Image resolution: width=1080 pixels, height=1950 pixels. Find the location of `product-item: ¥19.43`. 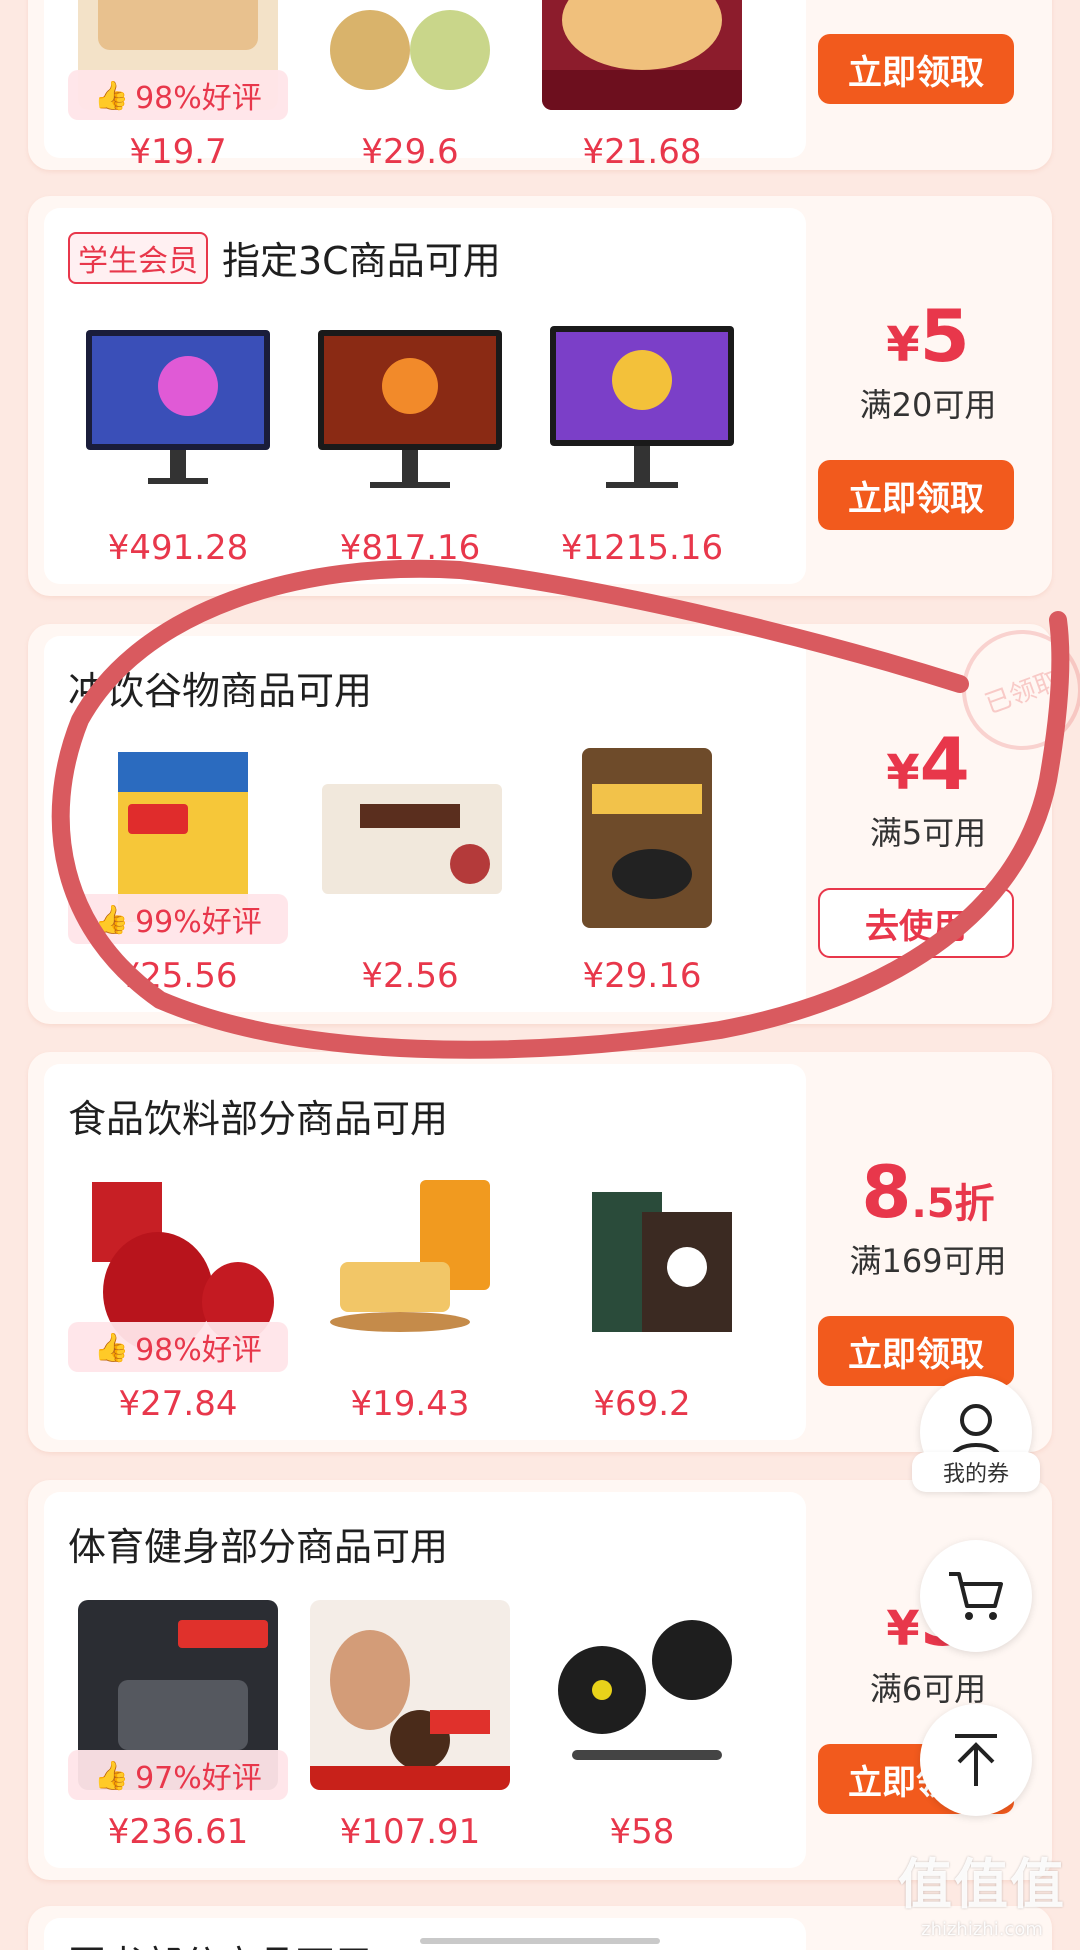

product-item: ¥19.43 is located at coordinates (410, 1298).